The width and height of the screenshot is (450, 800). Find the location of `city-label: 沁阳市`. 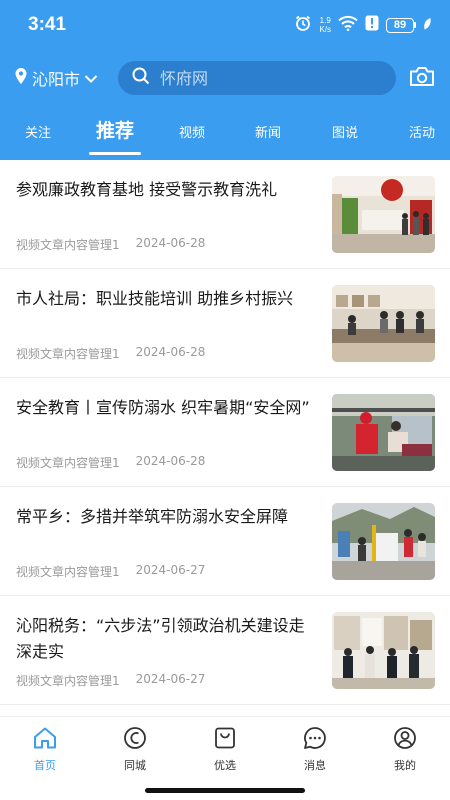

city-label: 沁阳市 is located at coordinates (56, 79).